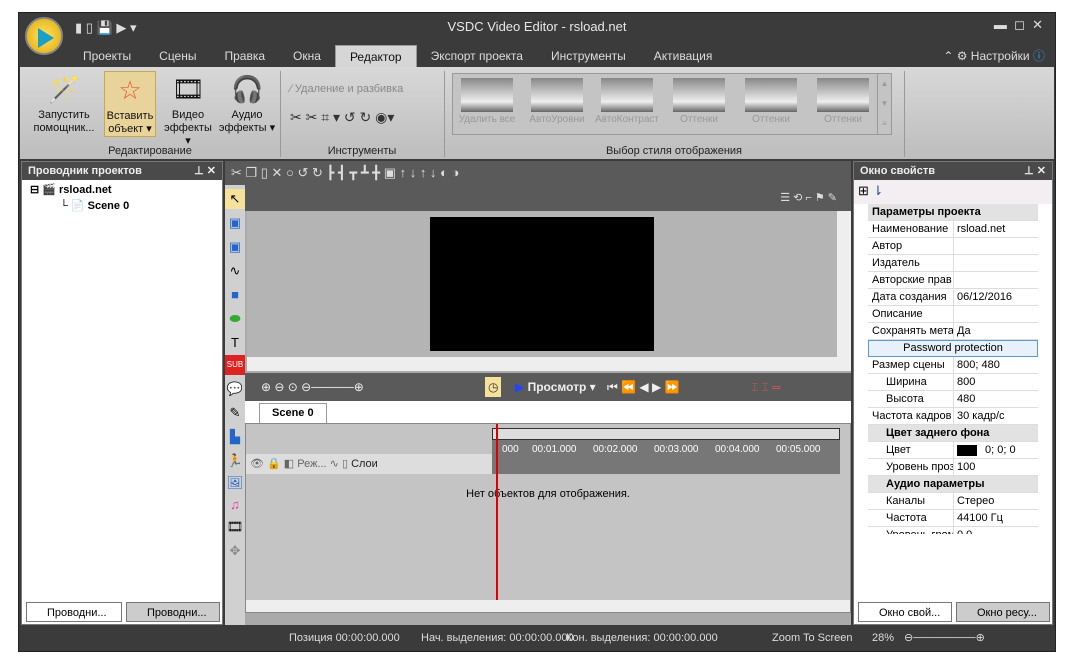  What do you see at coordinates (953, 416) in the screenshot?
I see `property-row: Частота кадров 30 кадр/с` at bounding box center [953, 416].